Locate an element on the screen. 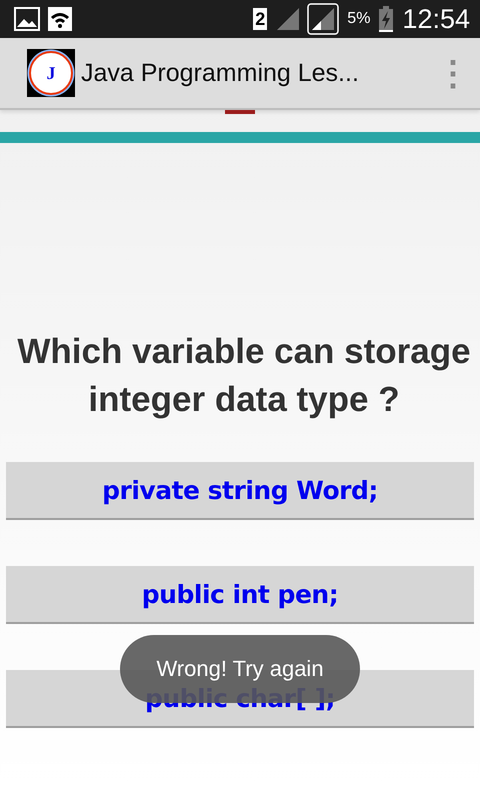 The width and height of the screenshot is (480, 800). sim-badge: 2 is located at coordinates (260, 19).